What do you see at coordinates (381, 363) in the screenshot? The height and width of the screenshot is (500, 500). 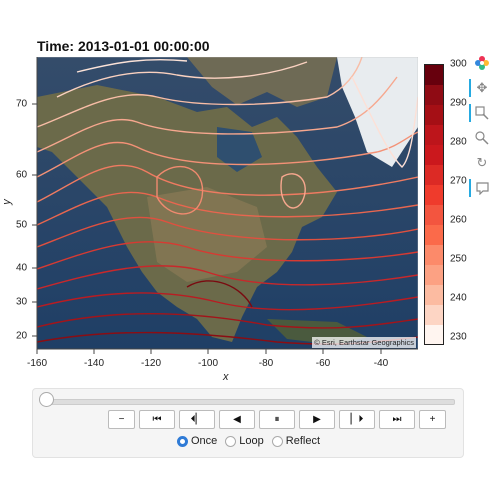 I see `x-tick-label: -40` at bounding box center [381, 363].